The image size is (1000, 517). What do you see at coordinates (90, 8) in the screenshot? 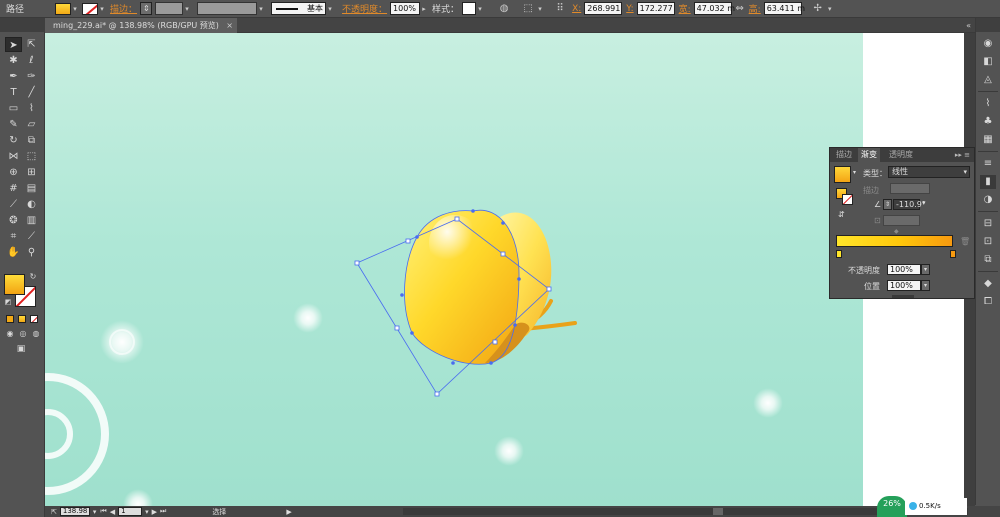
I see `stroke-color-swatch` at bounding box center [90, 8].